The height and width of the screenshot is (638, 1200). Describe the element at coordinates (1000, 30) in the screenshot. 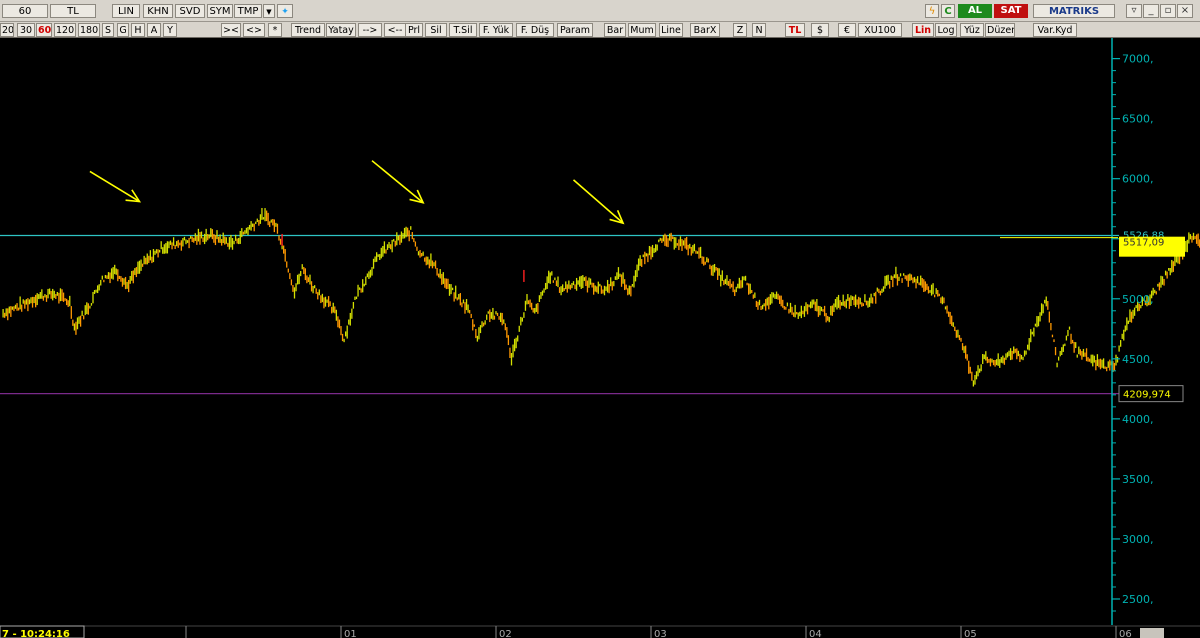

I see `tool-button-26: Düzen` at that location.